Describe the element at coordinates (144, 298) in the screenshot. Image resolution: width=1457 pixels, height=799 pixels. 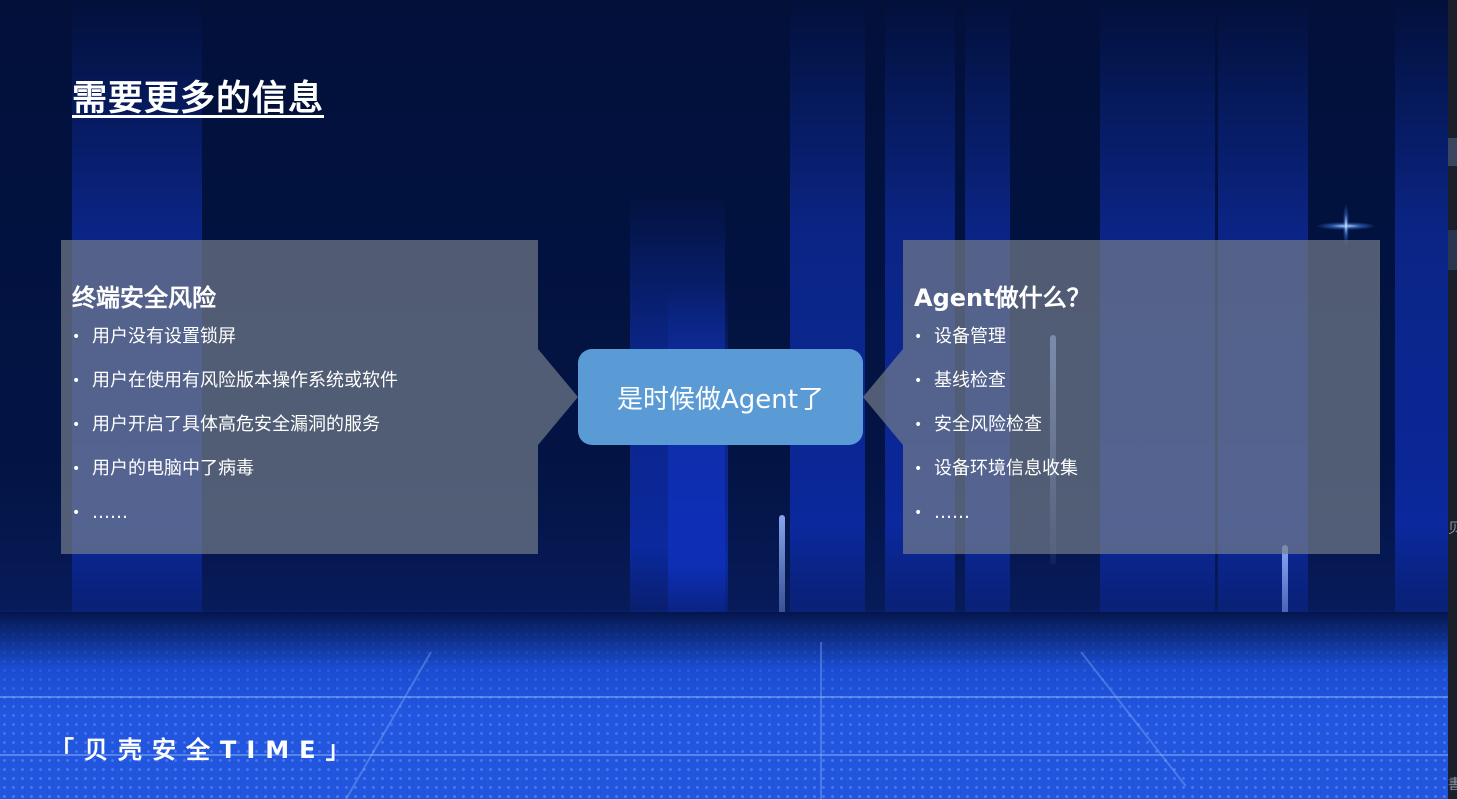
I see `risk-card-heading: 终端安全风险` at that location.